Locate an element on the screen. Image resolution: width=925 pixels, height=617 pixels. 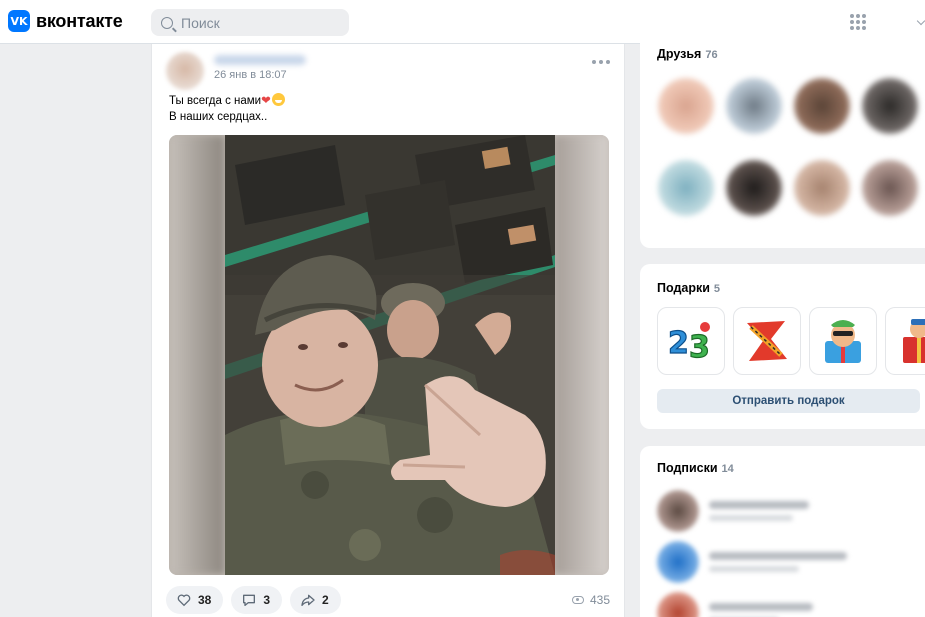
view-counter: 435 is located at coordinates (591, 600).